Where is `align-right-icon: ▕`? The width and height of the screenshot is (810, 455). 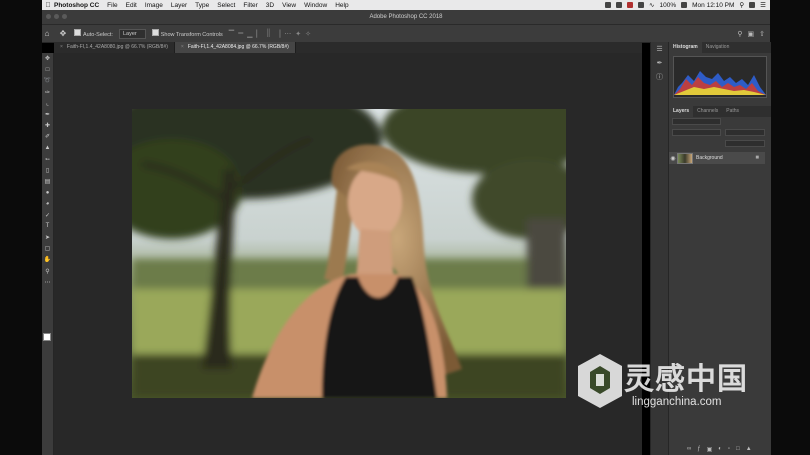 align-right-icon: ▕ is located at coordinates (277, 34).